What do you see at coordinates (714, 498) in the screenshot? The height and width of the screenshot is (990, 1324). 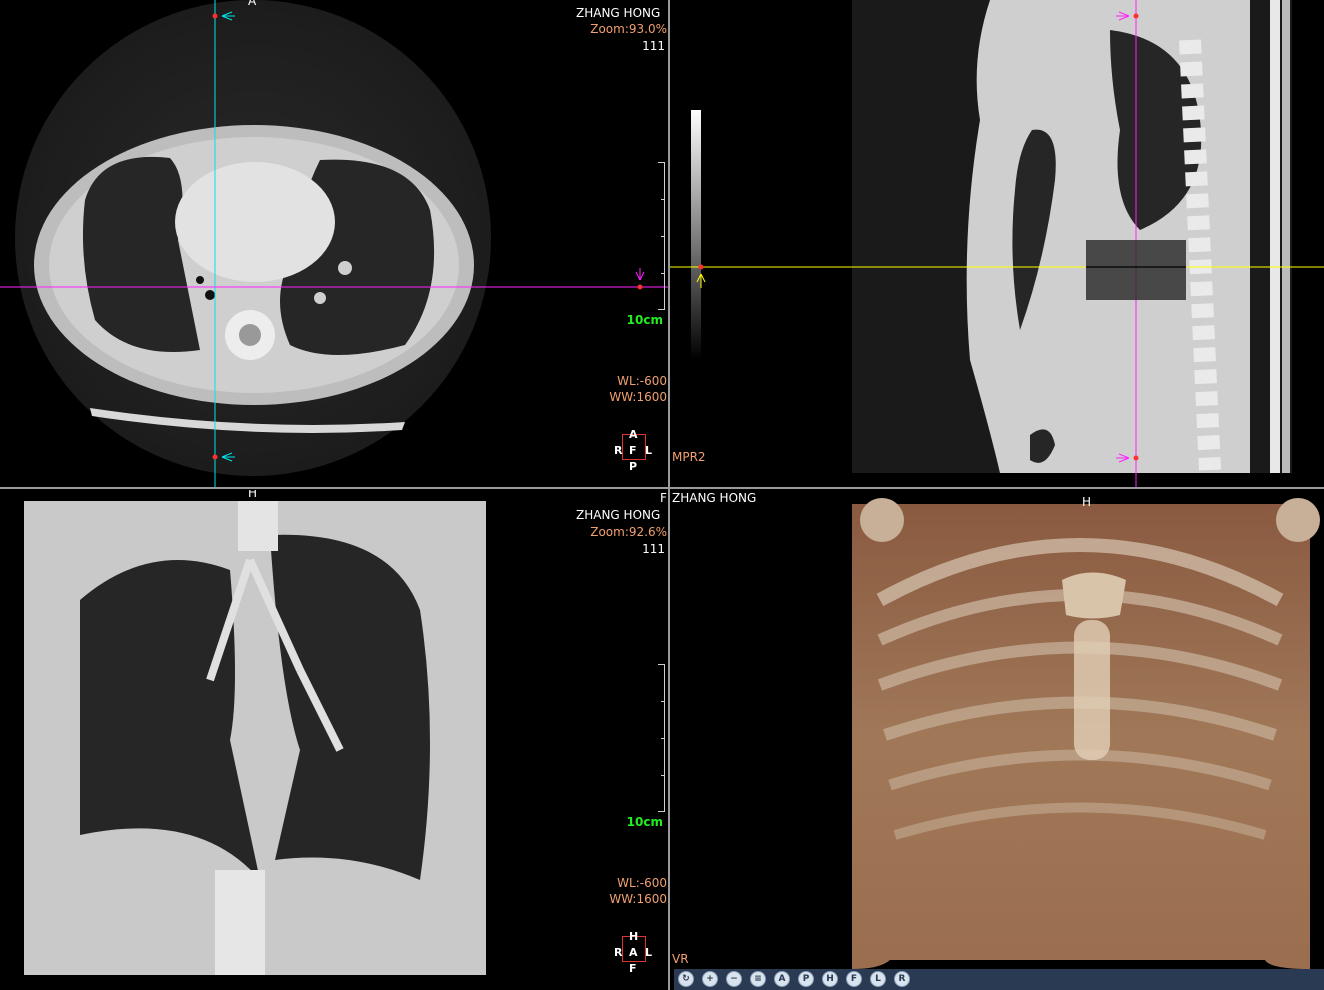 I see `volume-patient-name: ZHANG HONG` at bounding box center [714, 498].